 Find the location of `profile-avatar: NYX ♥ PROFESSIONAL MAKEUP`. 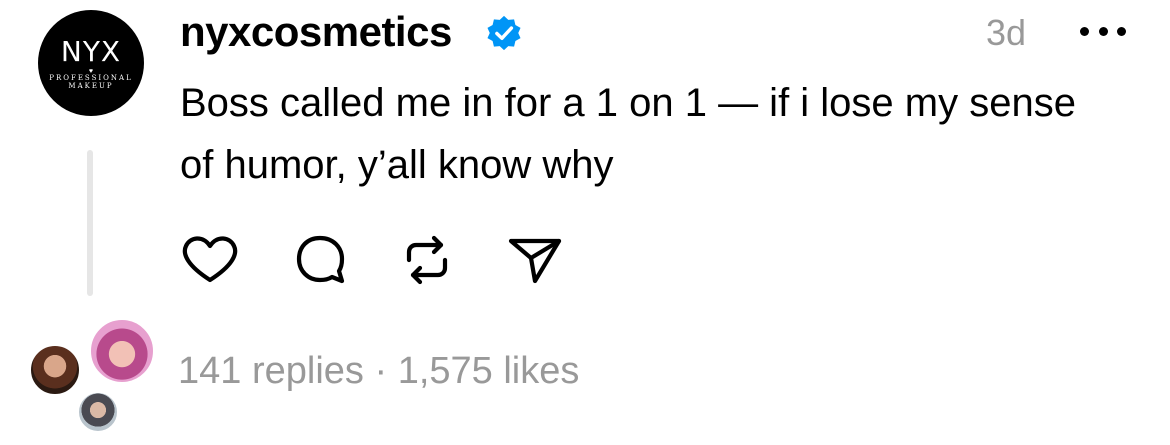

profile-avatar: NYX ♥ PROFESSIONAL MAKEUP is located at coordinates (91, 63).